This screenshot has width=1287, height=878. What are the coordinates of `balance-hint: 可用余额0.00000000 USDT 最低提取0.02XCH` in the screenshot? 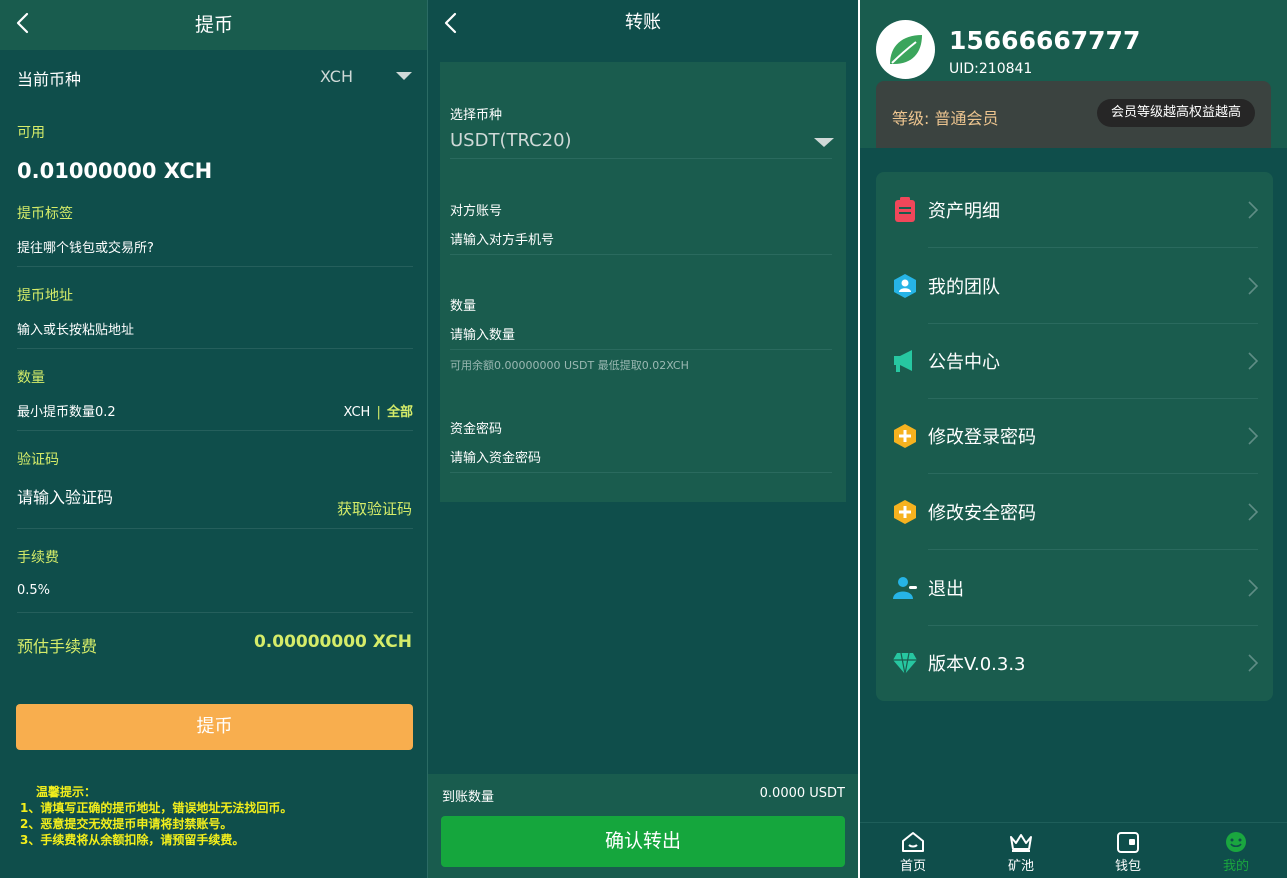 It's located at (569, 365).